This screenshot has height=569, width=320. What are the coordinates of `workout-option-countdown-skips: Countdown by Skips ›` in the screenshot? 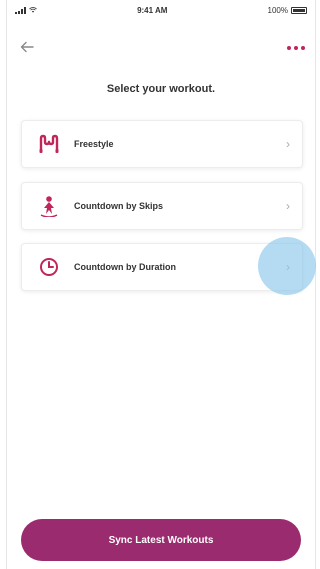 It's located at (162, 206).